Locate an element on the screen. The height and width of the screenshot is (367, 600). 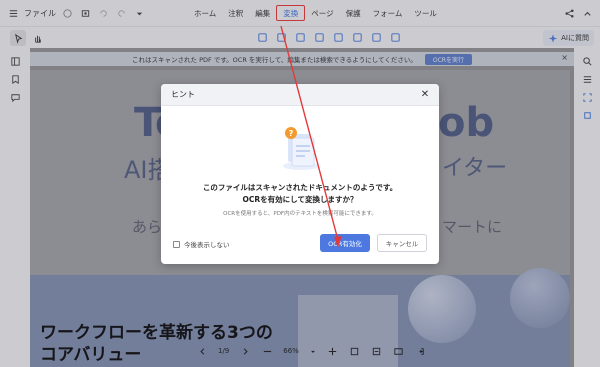
dialog-note: OCRを使用すると、PDF内のテキストを検索可能にできます。 is located at coordinates (300, 214).